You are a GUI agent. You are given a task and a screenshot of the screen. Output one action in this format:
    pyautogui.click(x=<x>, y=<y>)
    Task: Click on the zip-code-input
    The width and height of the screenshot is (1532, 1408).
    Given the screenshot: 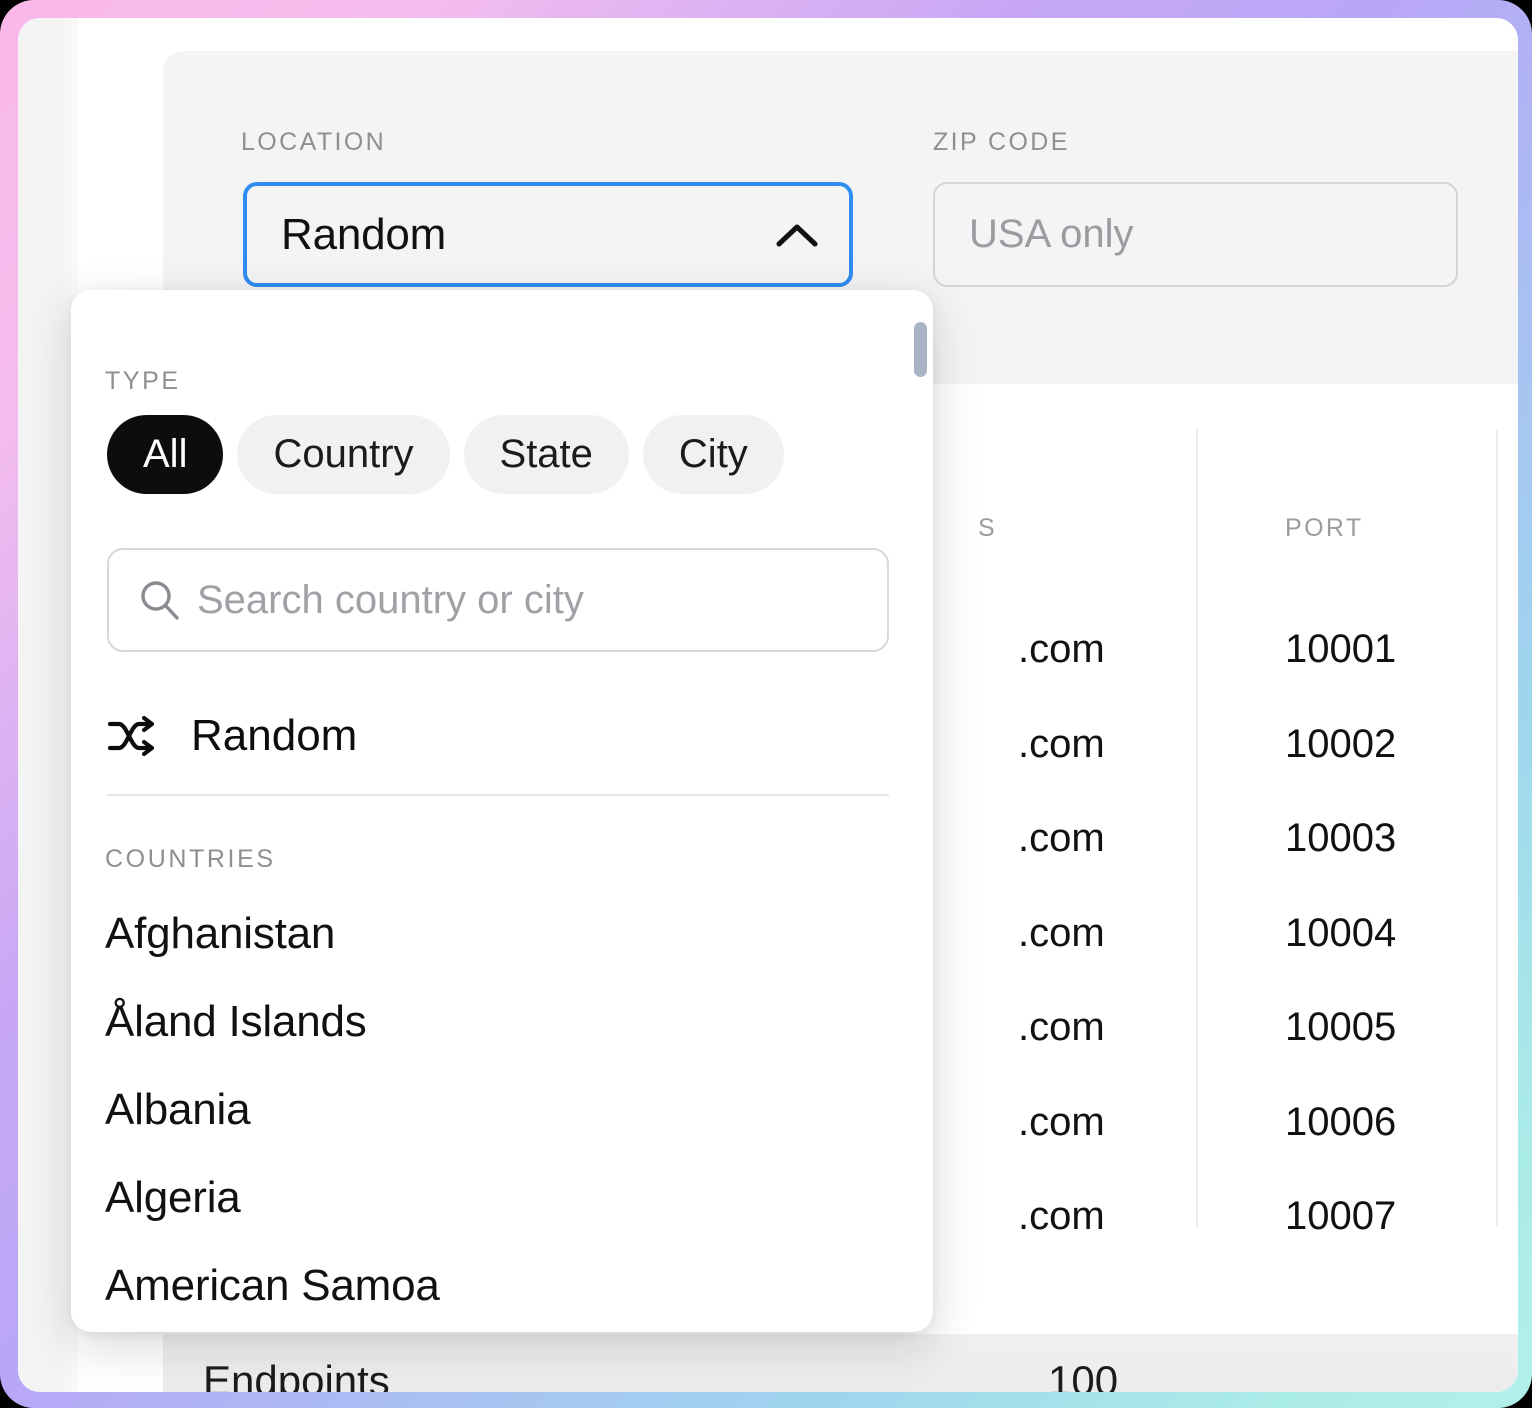 What is the action you would take?
    pyautogui.click(x=1195, y=234)
    